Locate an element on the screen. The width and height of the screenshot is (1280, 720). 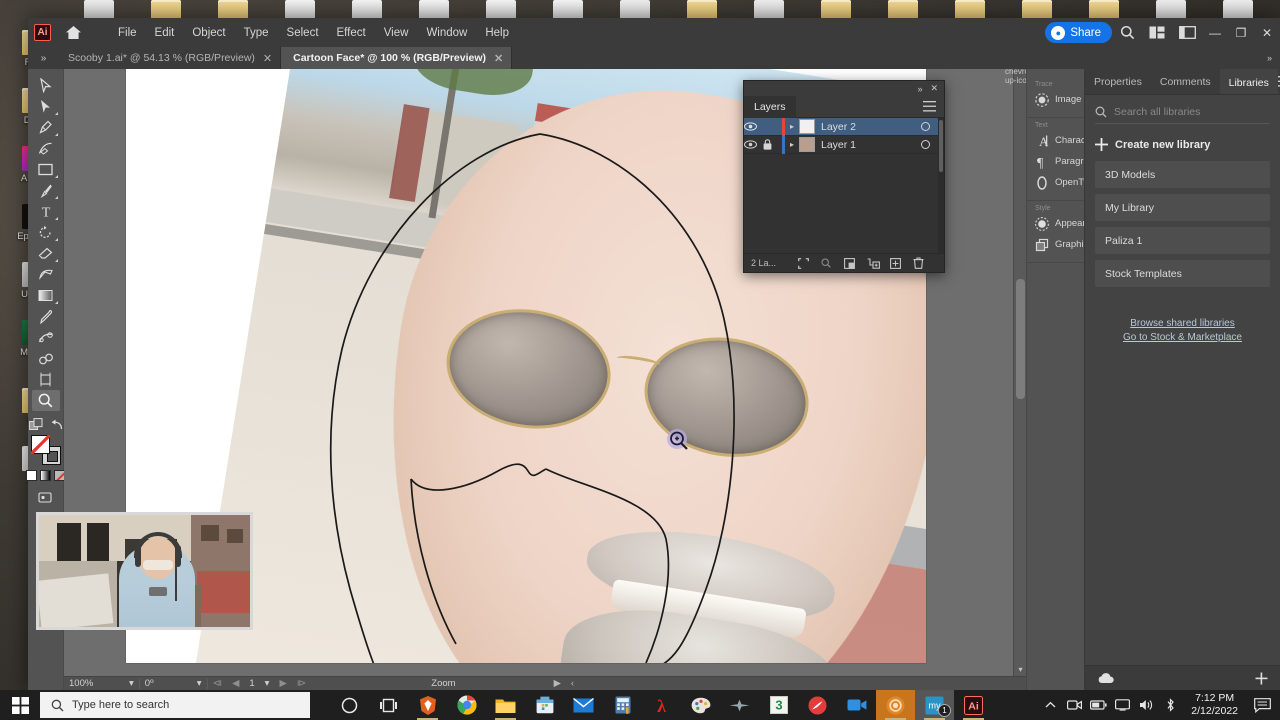
artboard-caret-icon: ▾ is located at coordinates (267, 684).